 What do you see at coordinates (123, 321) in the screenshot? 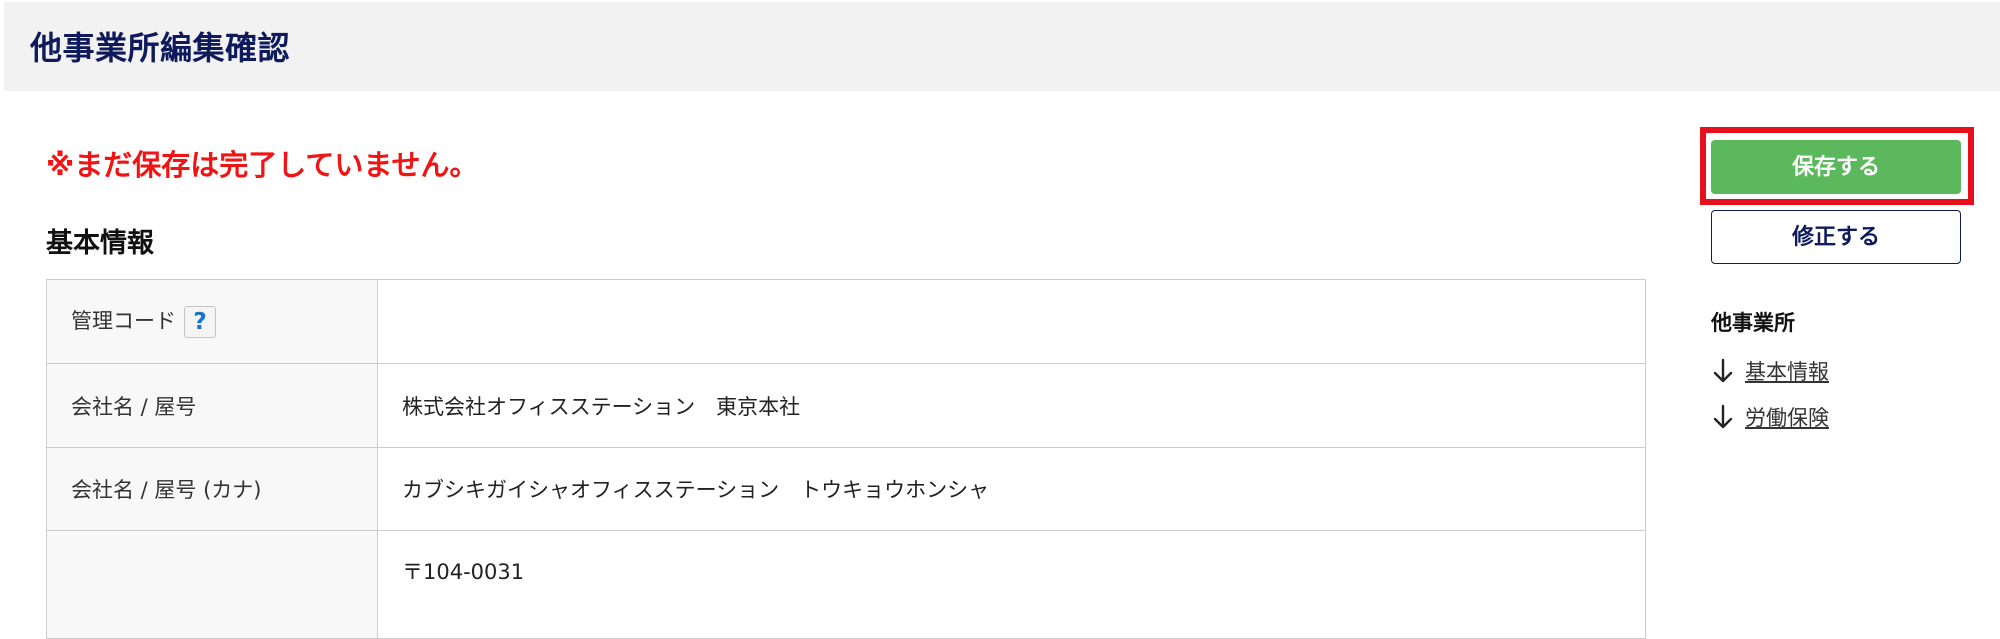
I see `management-code-label: 管理コード` at bounding box center [123, 321].